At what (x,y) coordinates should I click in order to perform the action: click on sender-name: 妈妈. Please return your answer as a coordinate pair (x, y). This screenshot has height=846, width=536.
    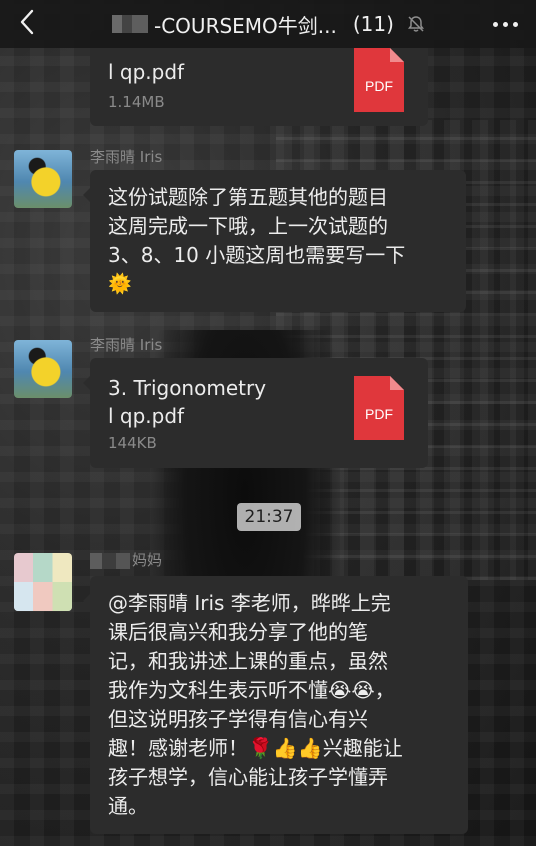
    Looking at the image, I should click on (126, 559).